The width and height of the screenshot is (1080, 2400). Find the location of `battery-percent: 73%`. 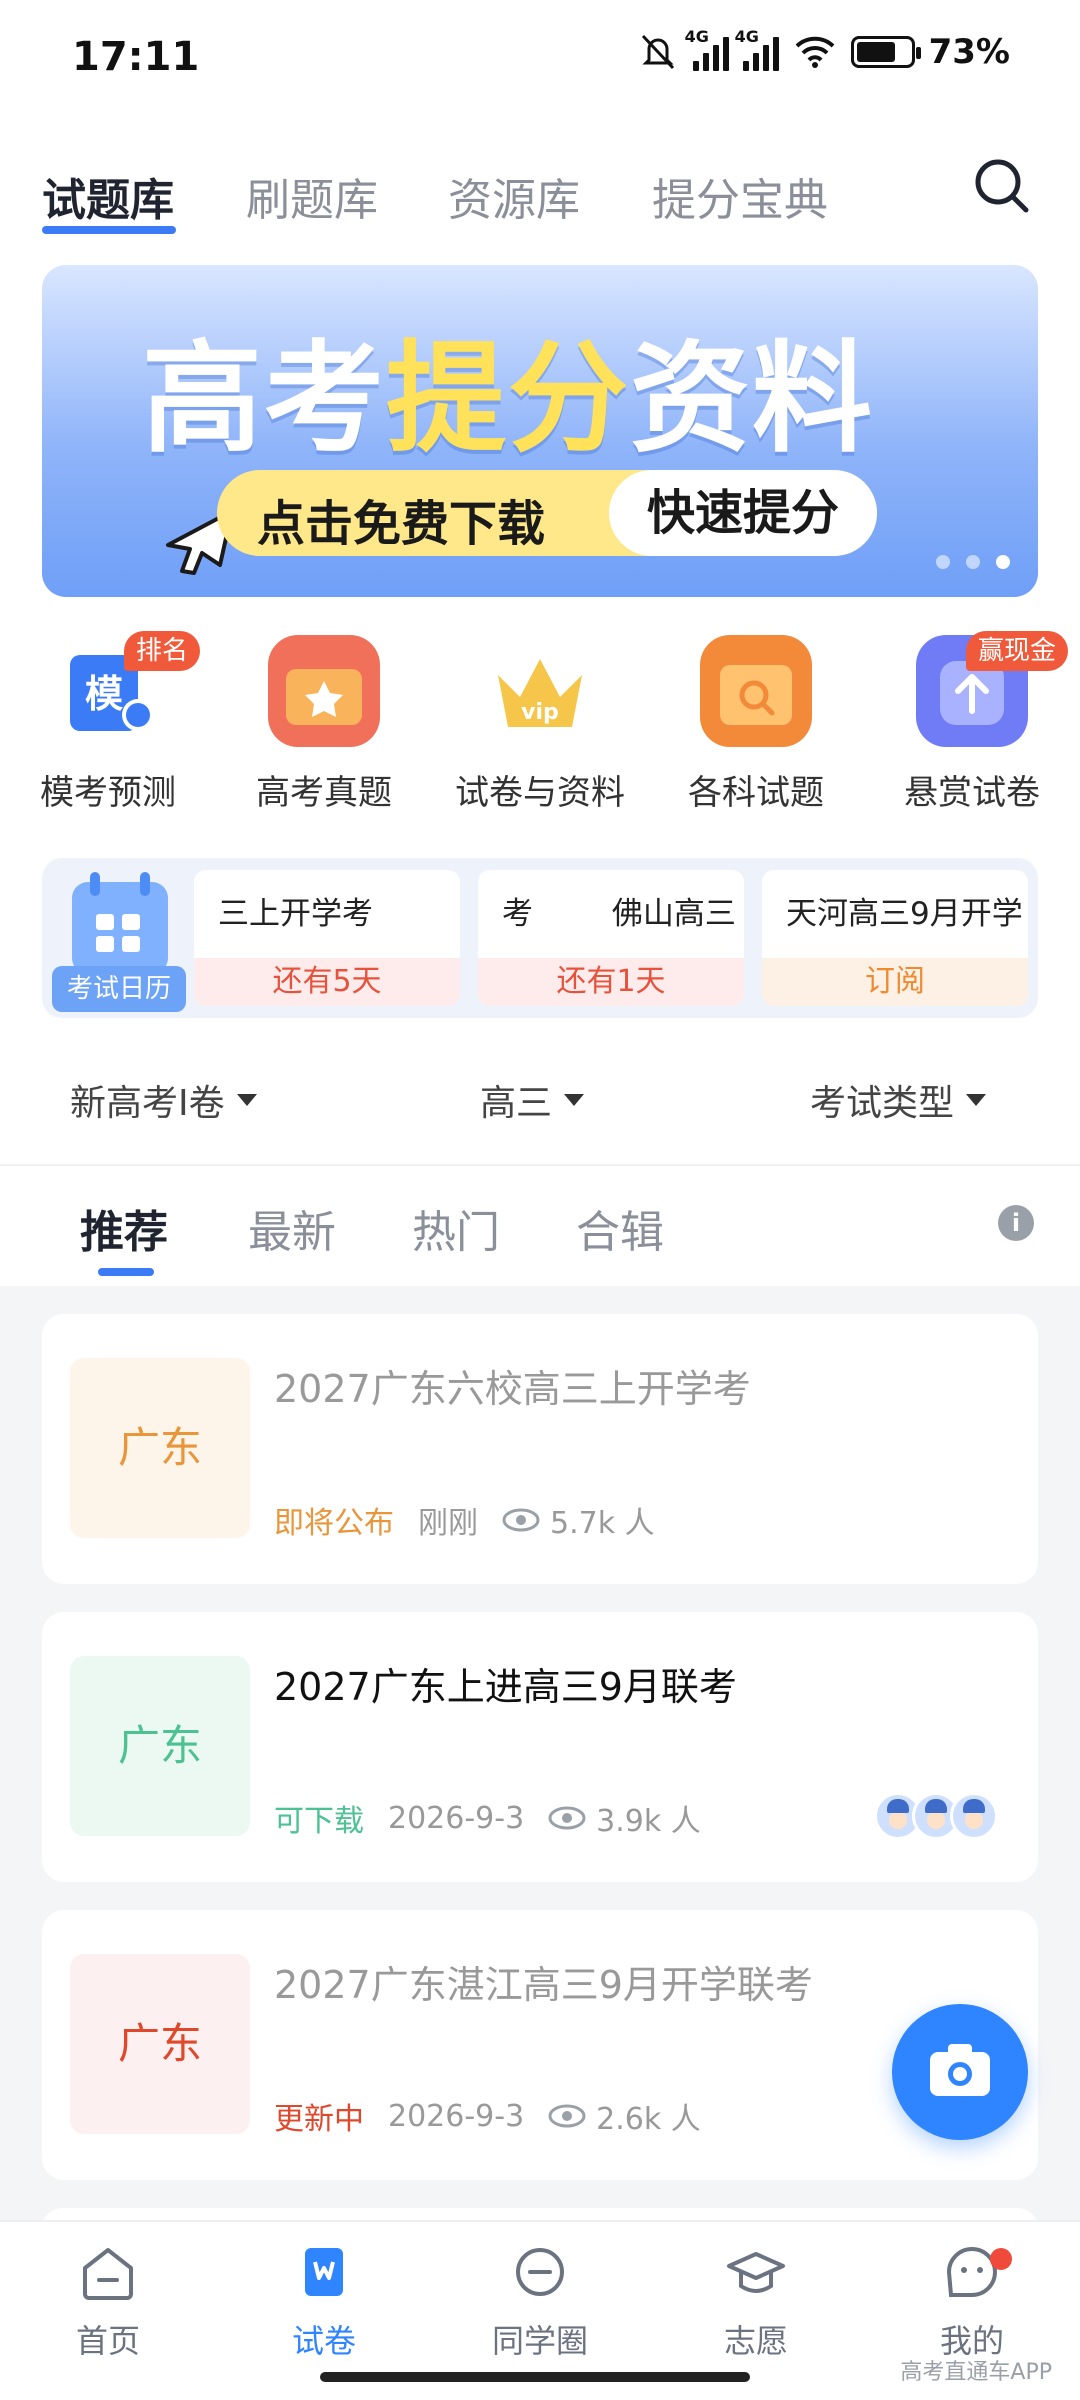

battery-percent: 73% is located at coordinates (969, 52).